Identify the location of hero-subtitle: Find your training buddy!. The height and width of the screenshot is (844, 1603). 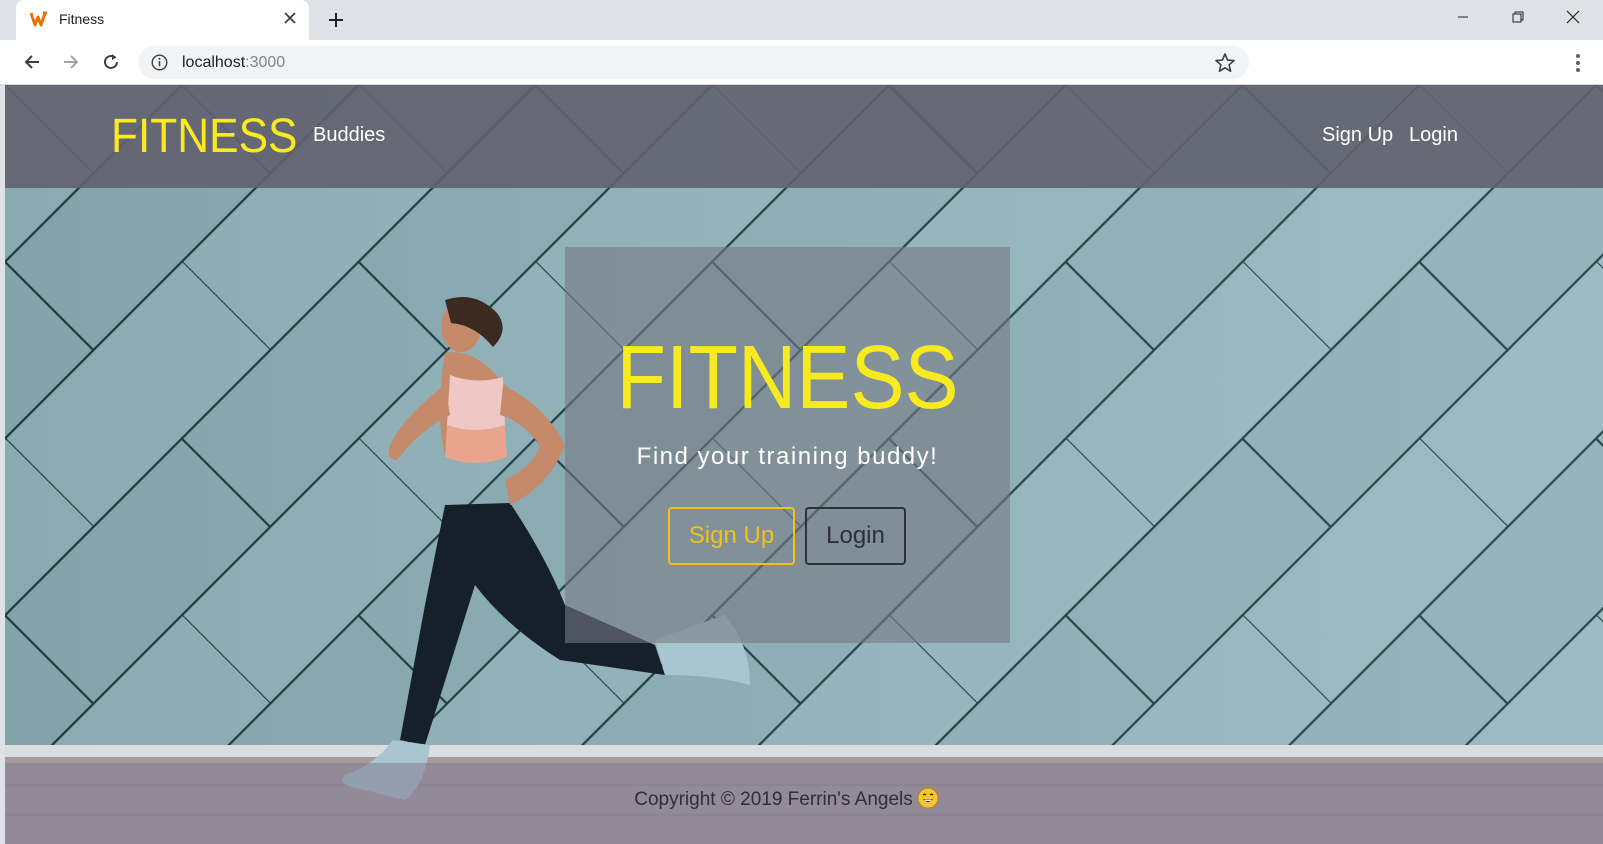
(787, 456).